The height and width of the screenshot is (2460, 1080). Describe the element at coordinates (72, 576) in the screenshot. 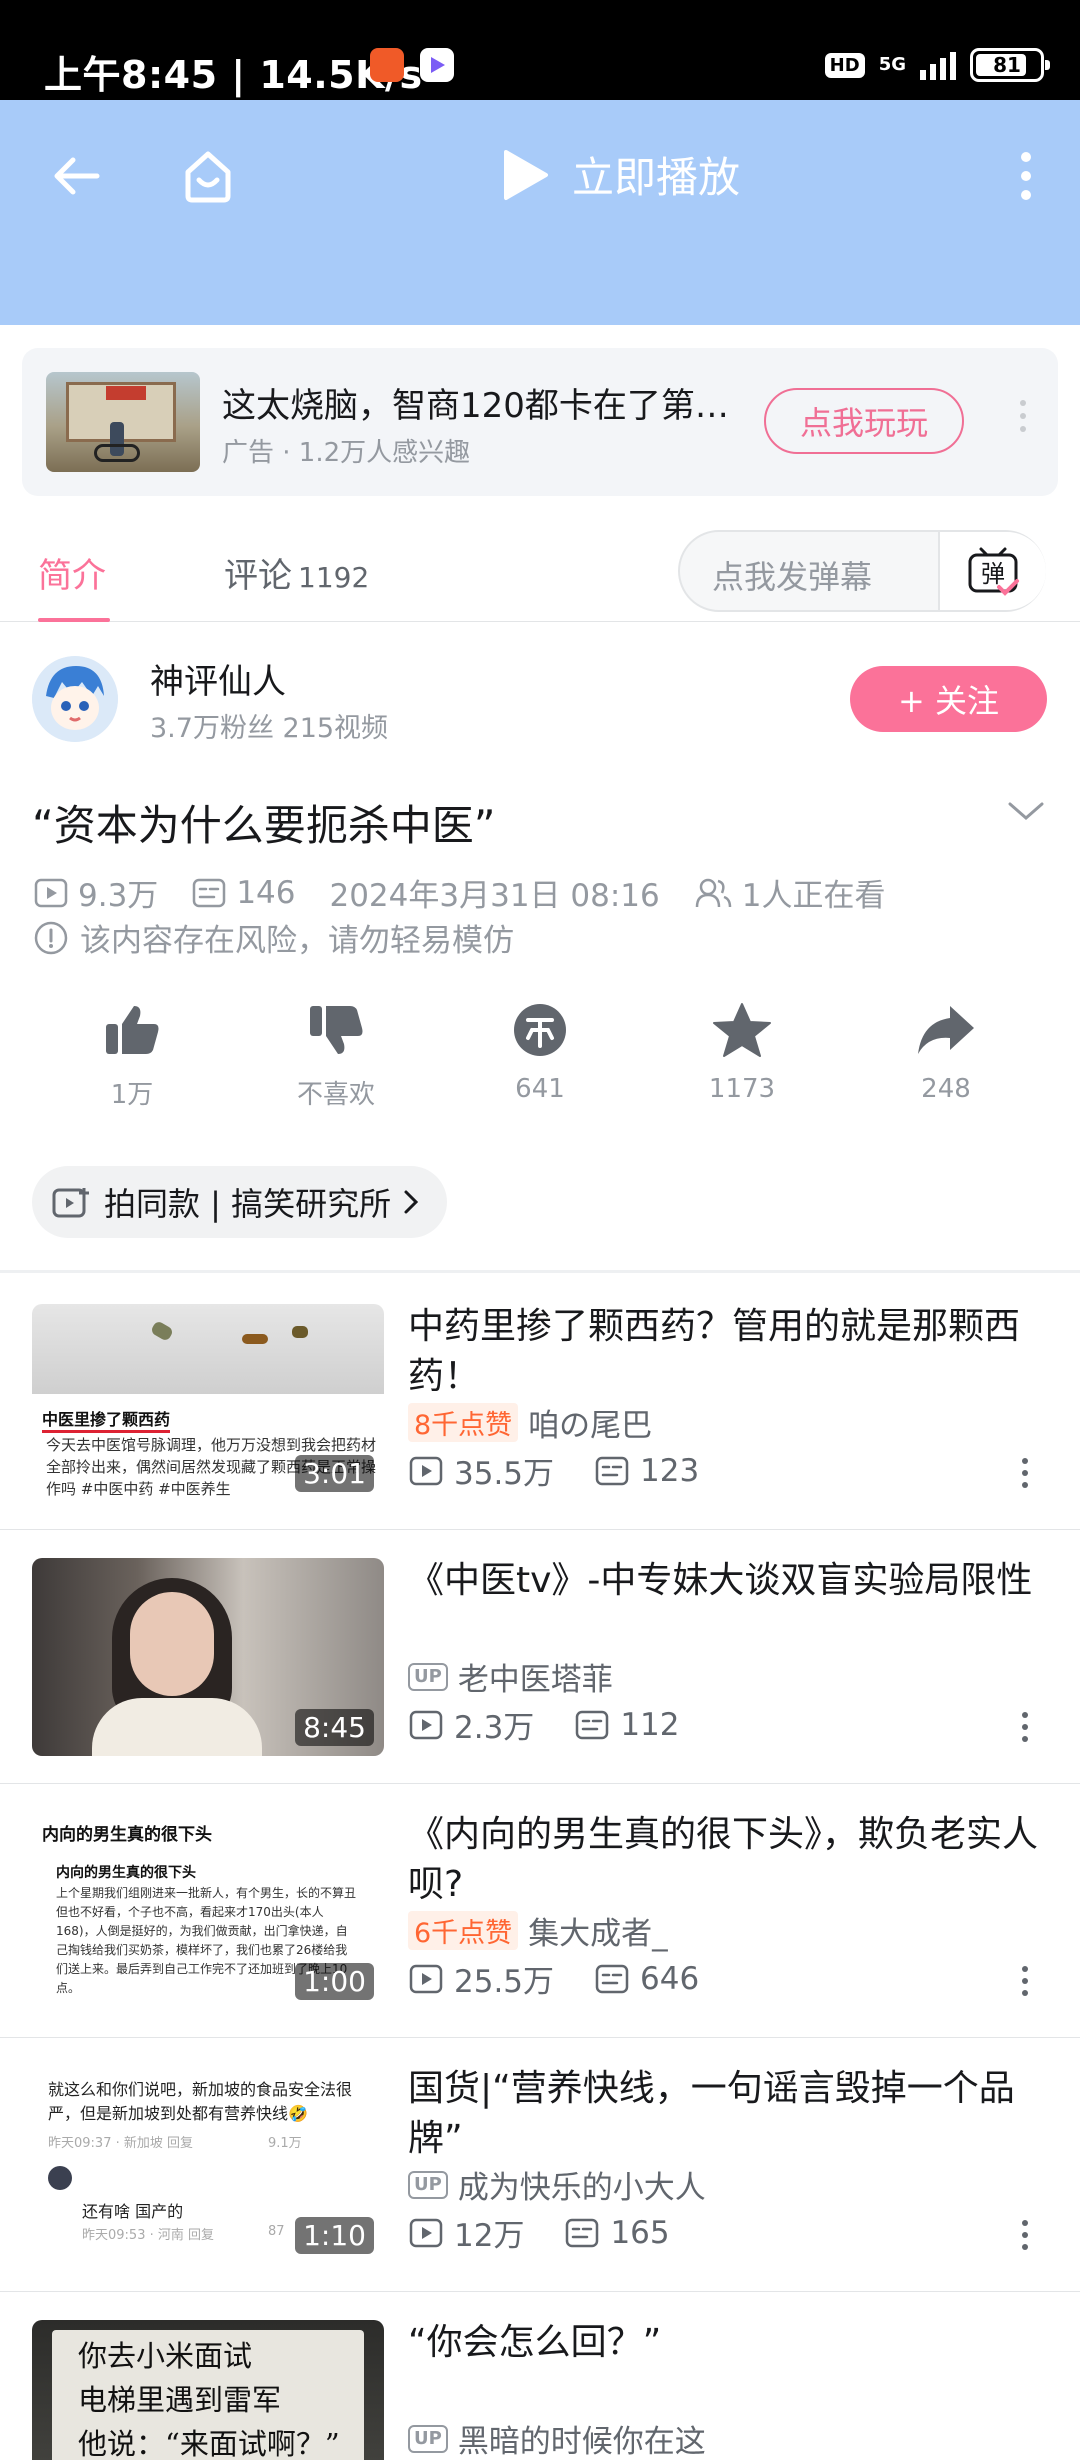

I see `tab-intro-label: 简介` at that location.